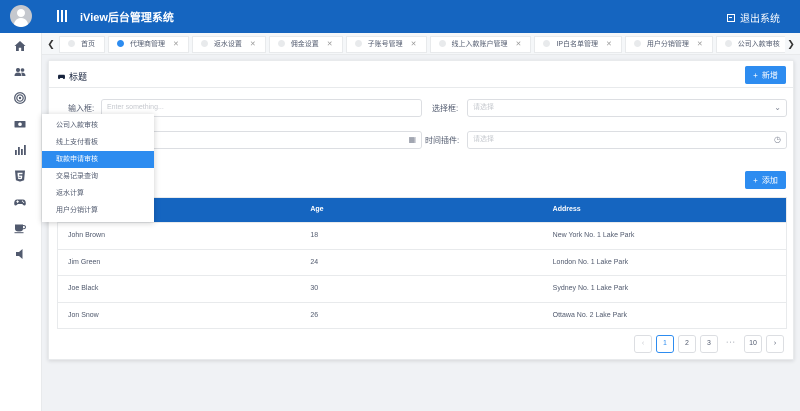 The width and height of the screenshot is (800, 411). Describe the element at coordinates (627, 108) in the screenshot. I see `select-box: 请选择 ⌄` at that location.